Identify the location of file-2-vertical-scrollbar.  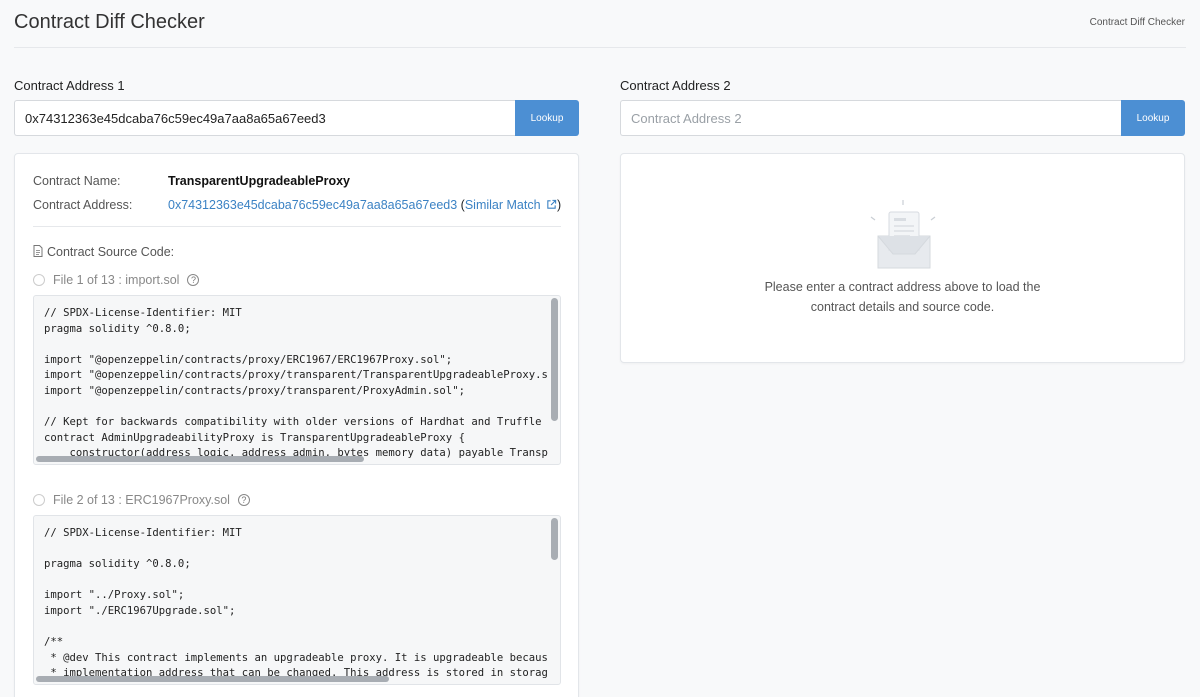
(554, 539).